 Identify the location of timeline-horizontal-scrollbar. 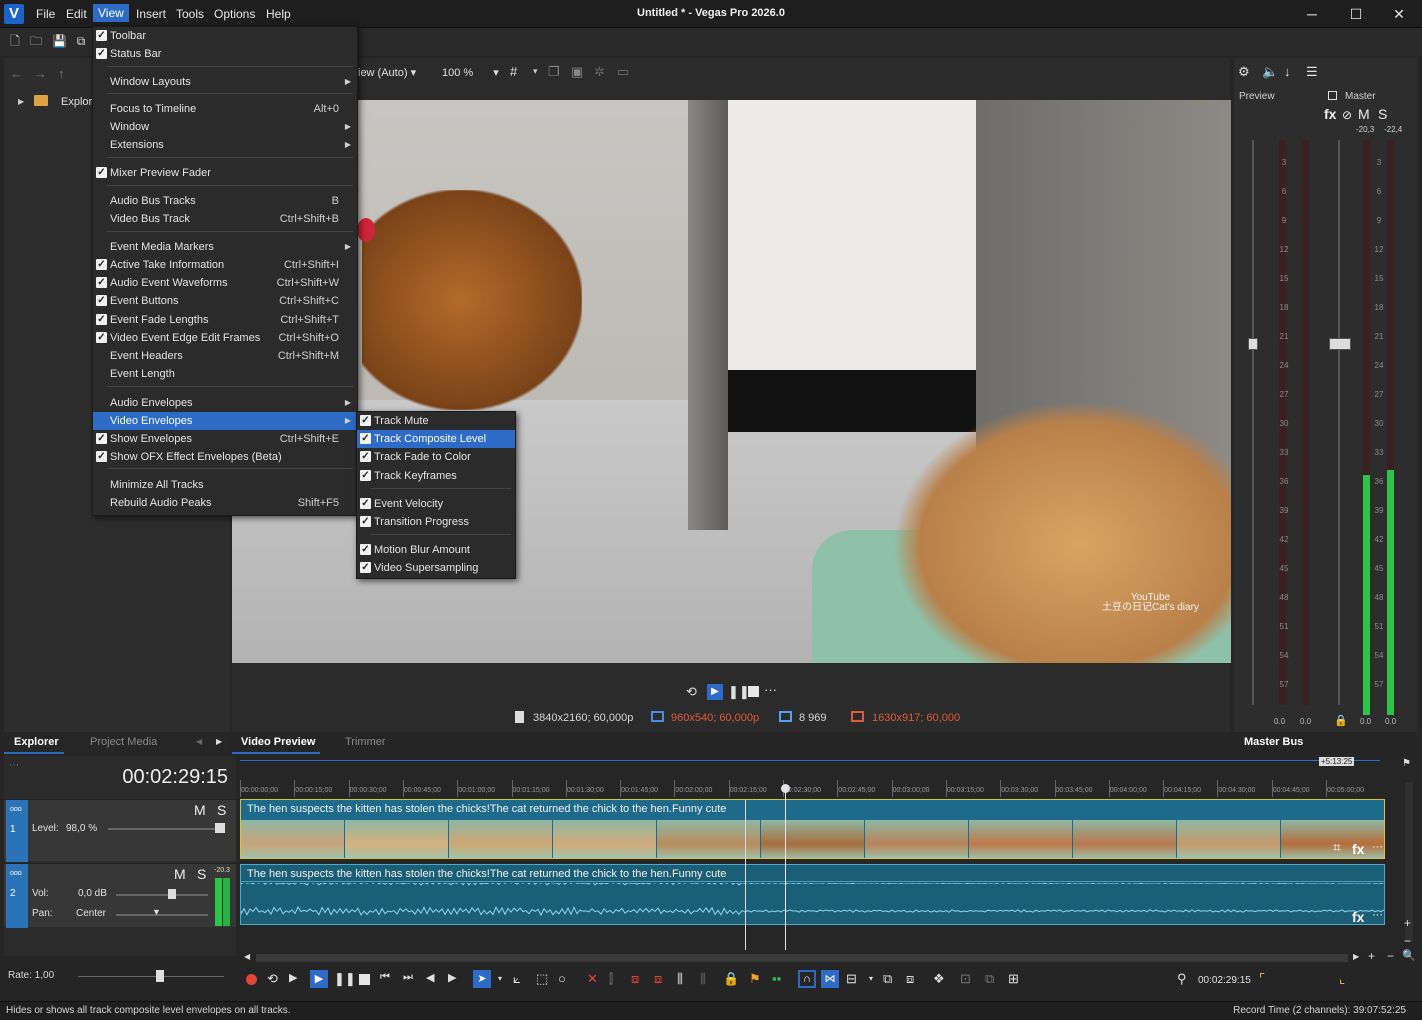
(802, 958).